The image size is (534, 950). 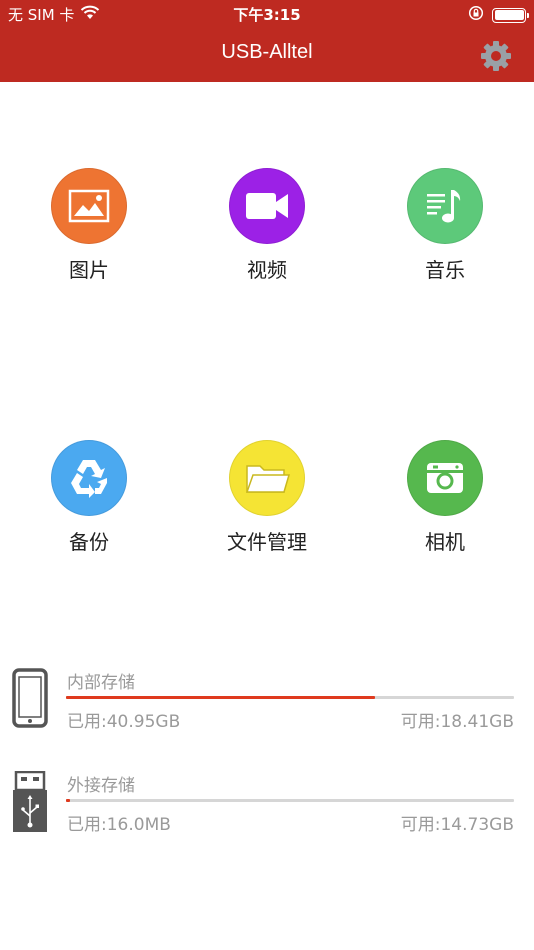 I want to click on status-bar: 无 SIM 卡 下午3:15, so click(x=267, y=14).